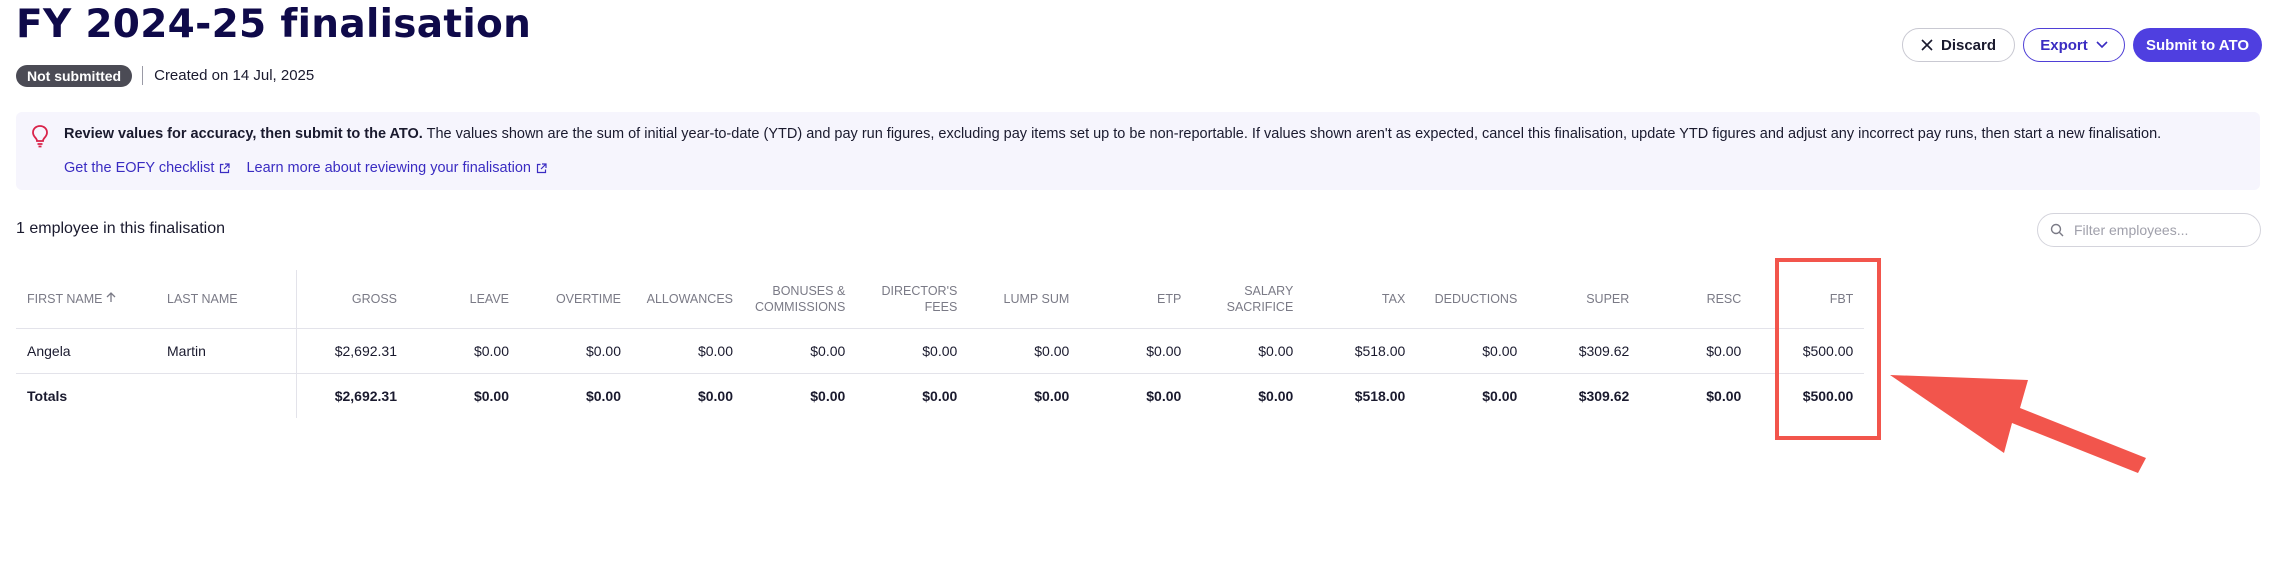 The image size is (2270, 583). I want to click on col-allowances: ALLOWANCES, so click(688, 299).